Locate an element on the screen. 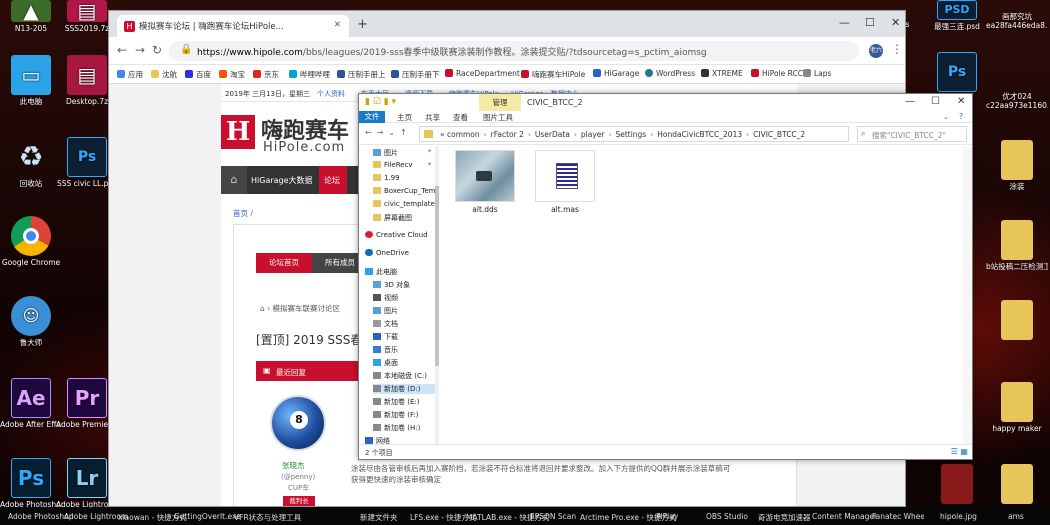 This screenshot has width=1050, height=525. taskbar-label: Content Manager is located at coordinates (844, 516).